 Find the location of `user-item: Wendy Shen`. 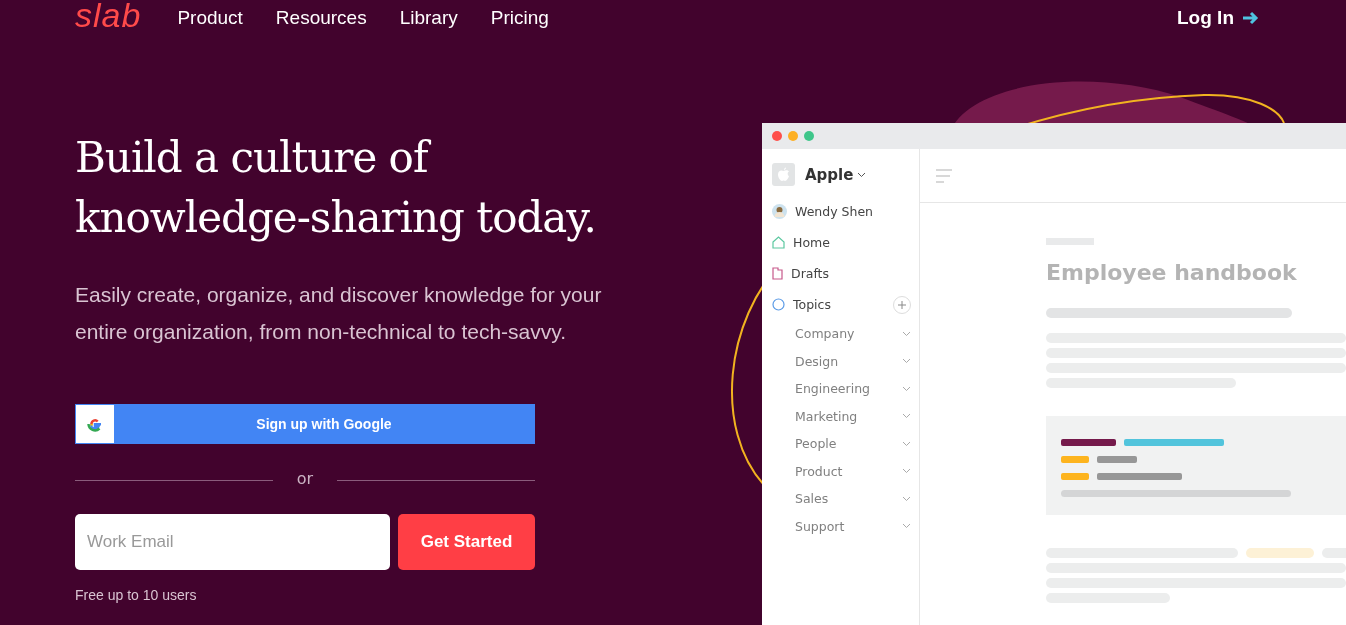

user-item: Wendy Shen is located at coordinates (845, 211).